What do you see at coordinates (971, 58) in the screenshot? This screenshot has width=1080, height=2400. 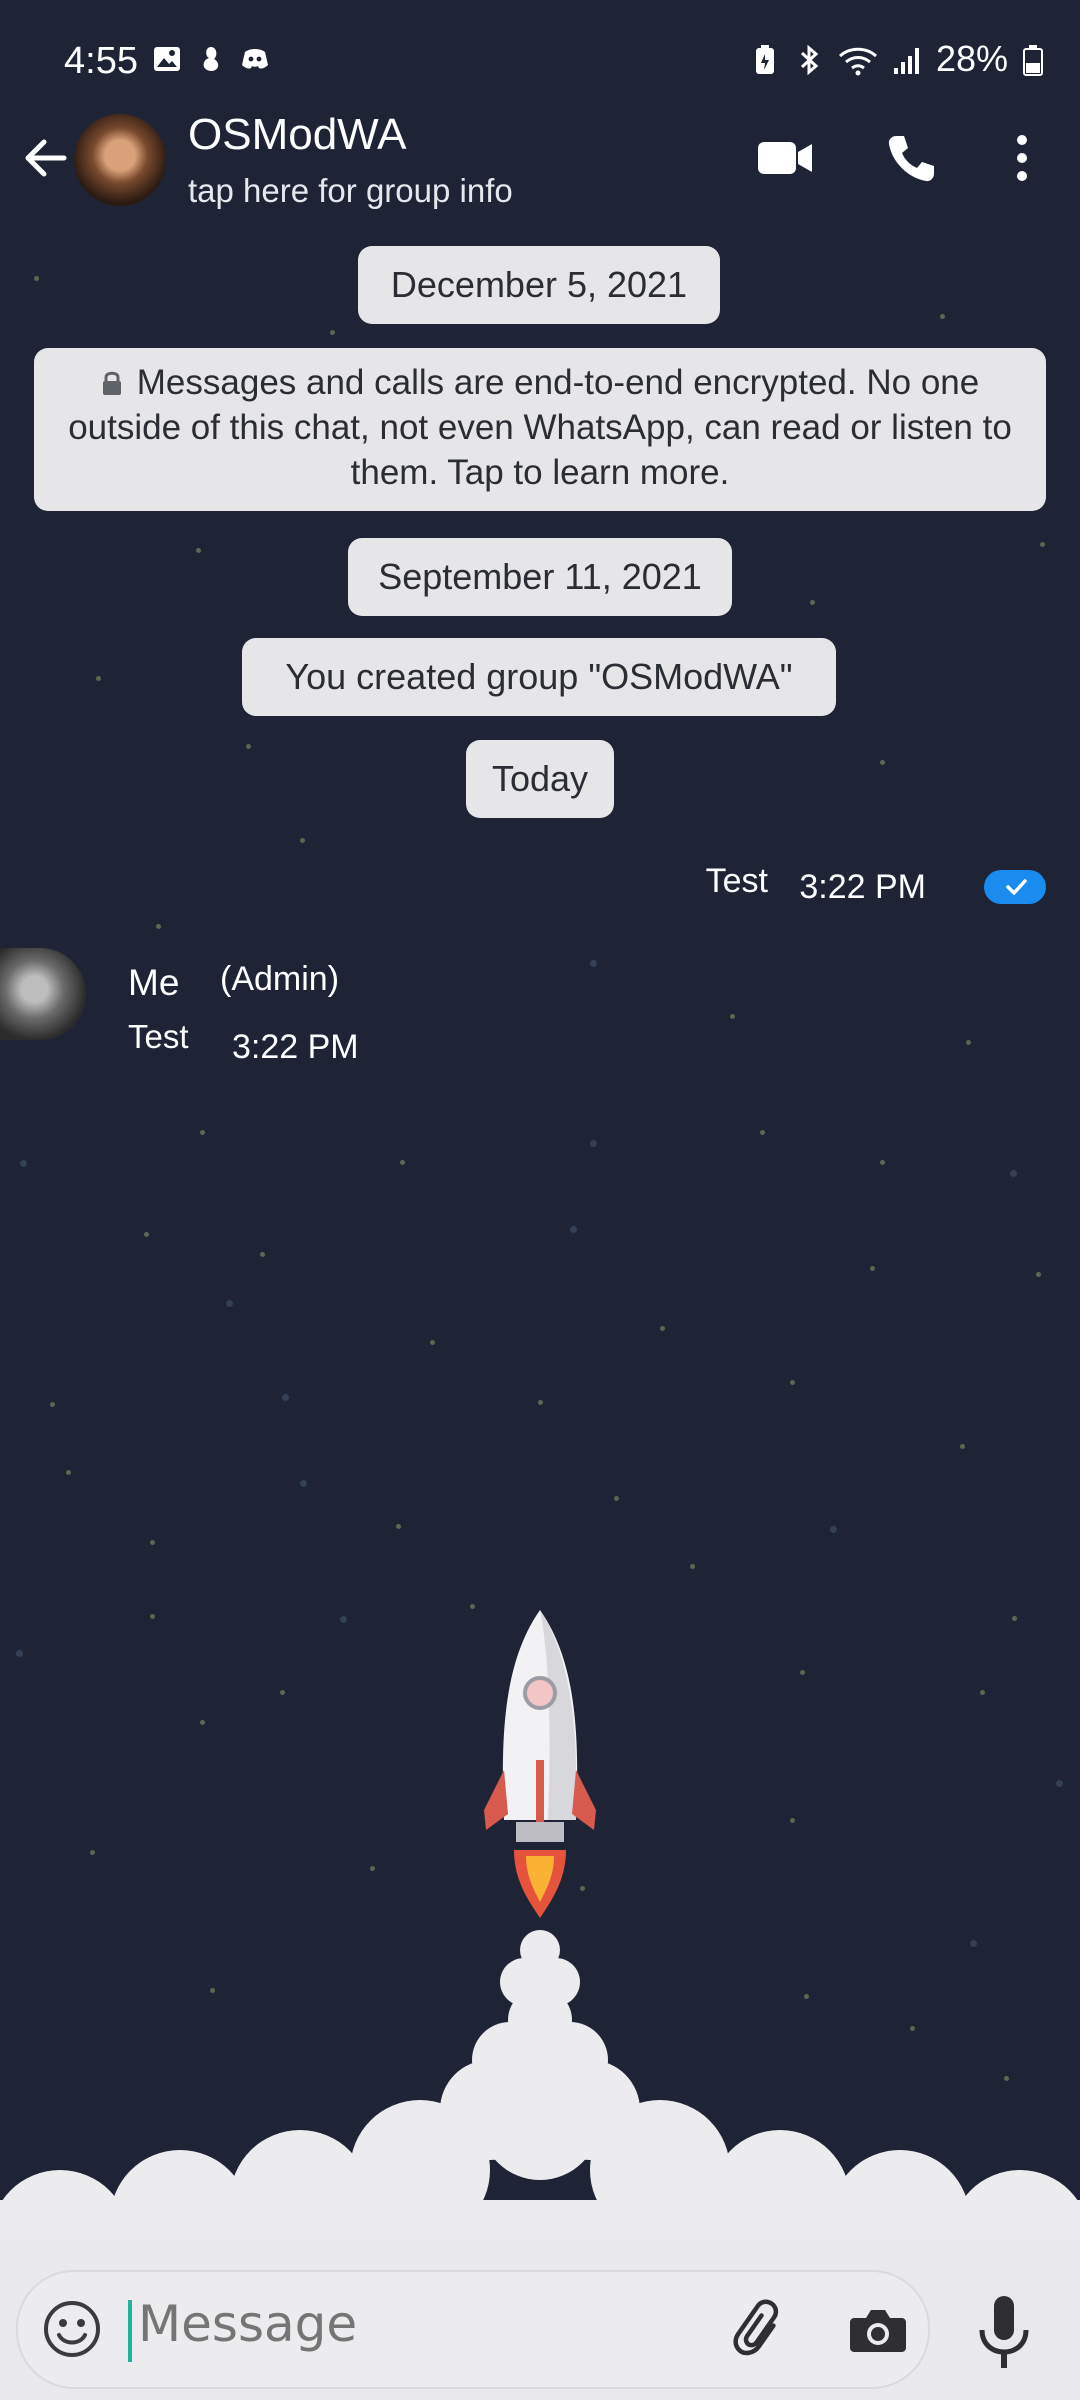 I see `battery-percent: 28%` at bounding box center [971, 58].